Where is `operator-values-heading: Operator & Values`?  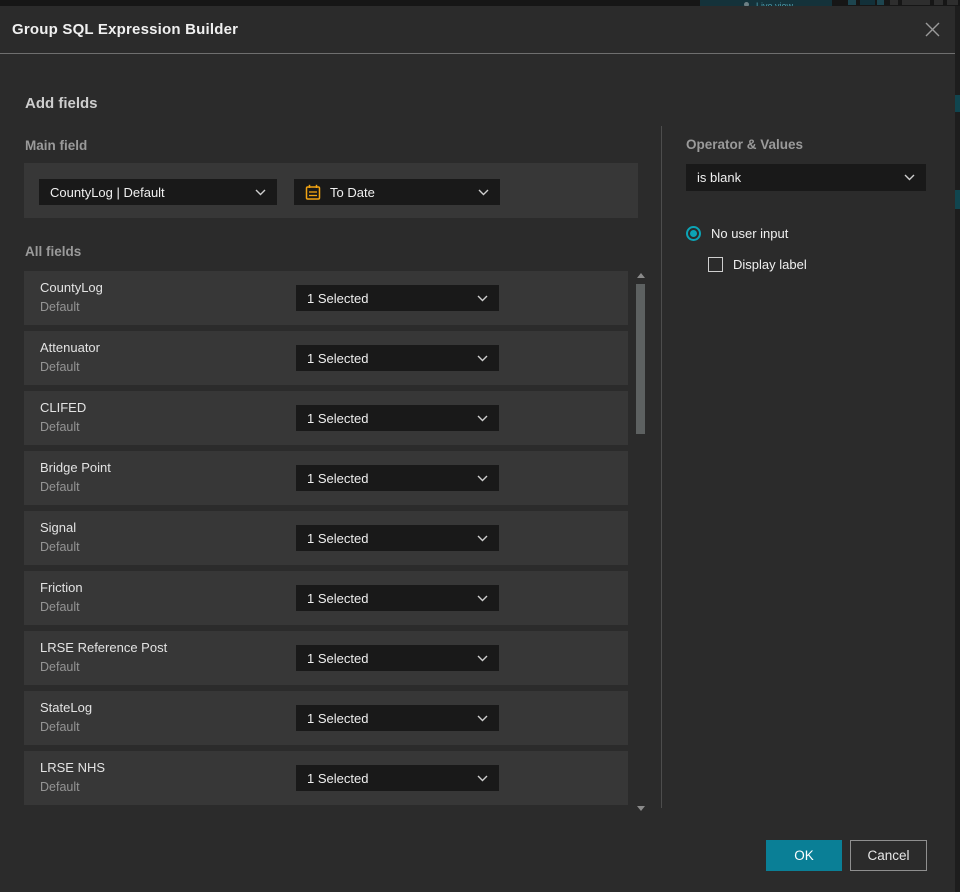 operator-values-heading: Operator & Values is located at coordinates (745, 144).